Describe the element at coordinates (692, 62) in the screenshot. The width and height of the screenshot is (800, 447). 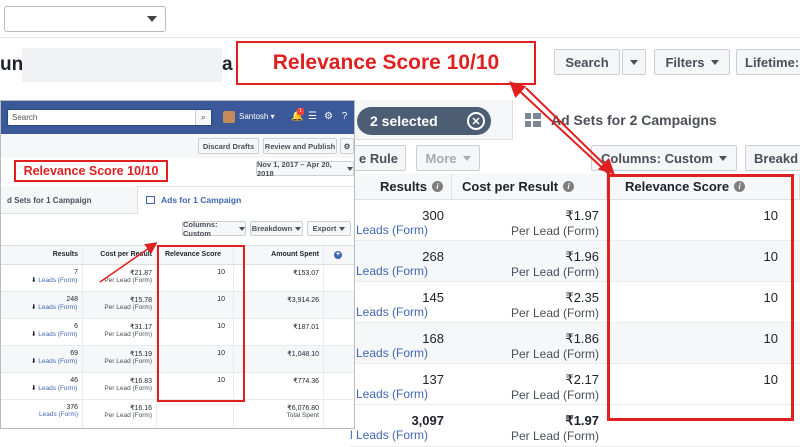
I see `filters-button: Filters` at that location.